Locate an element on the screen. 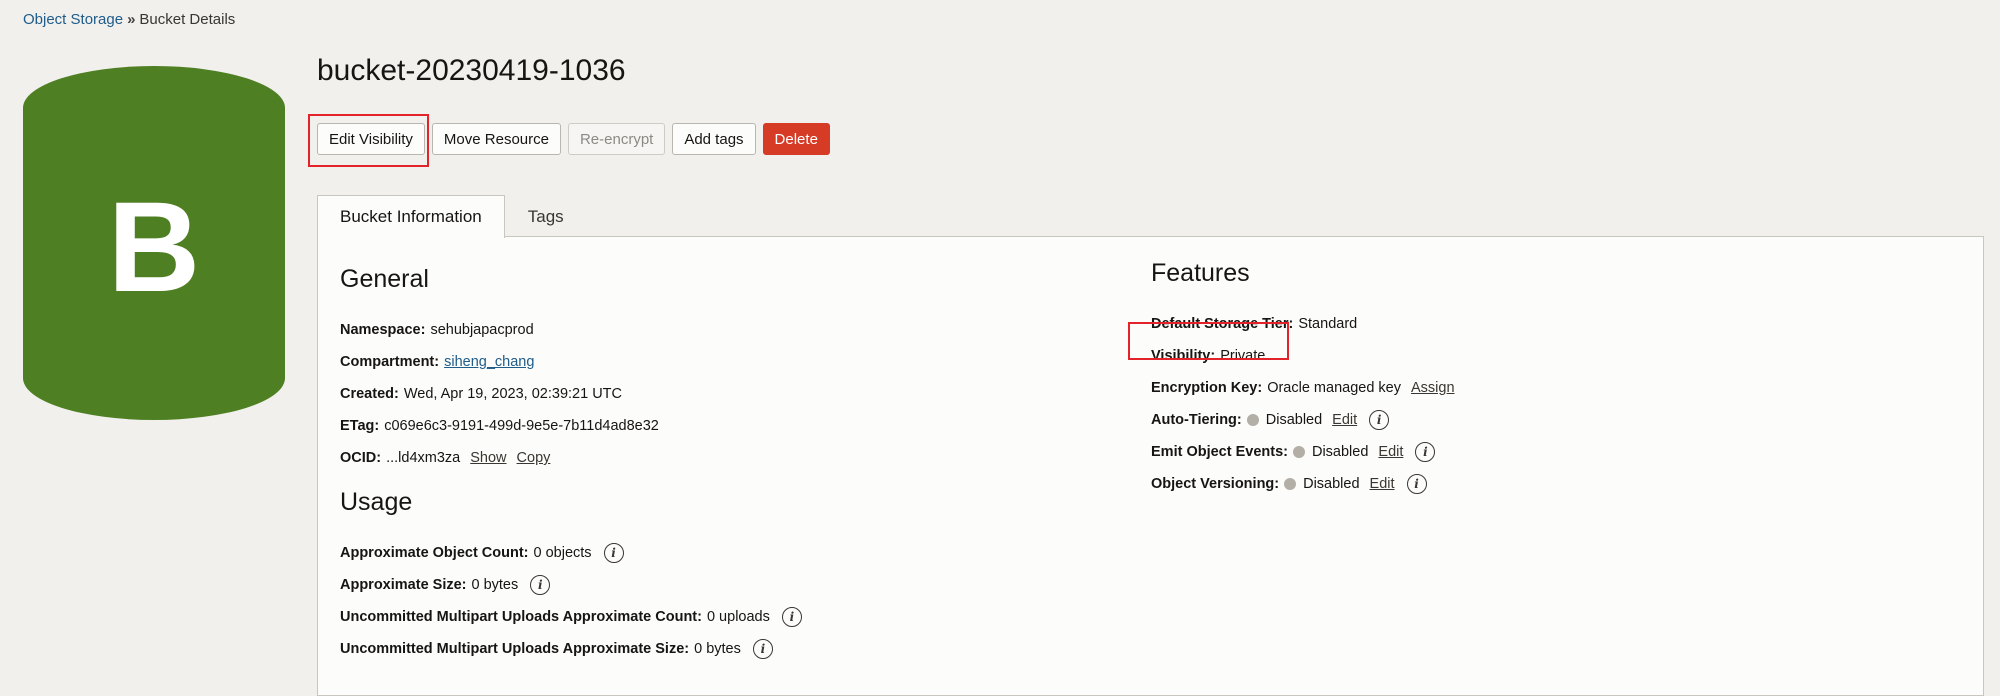 The width and height of the screenshot is (2000, 696). tab-bucket-information: Bucket Information is located at coordinates (411, 216).